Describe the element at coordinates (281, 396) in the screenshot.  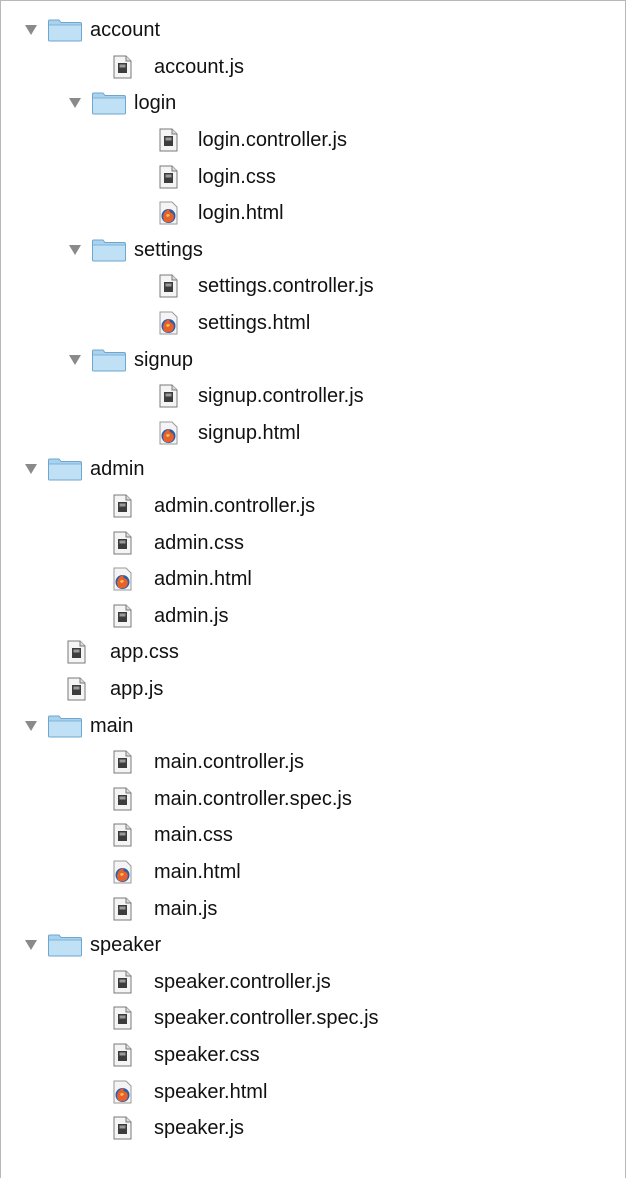
I see `file-label: signup.controller.js` at that location.